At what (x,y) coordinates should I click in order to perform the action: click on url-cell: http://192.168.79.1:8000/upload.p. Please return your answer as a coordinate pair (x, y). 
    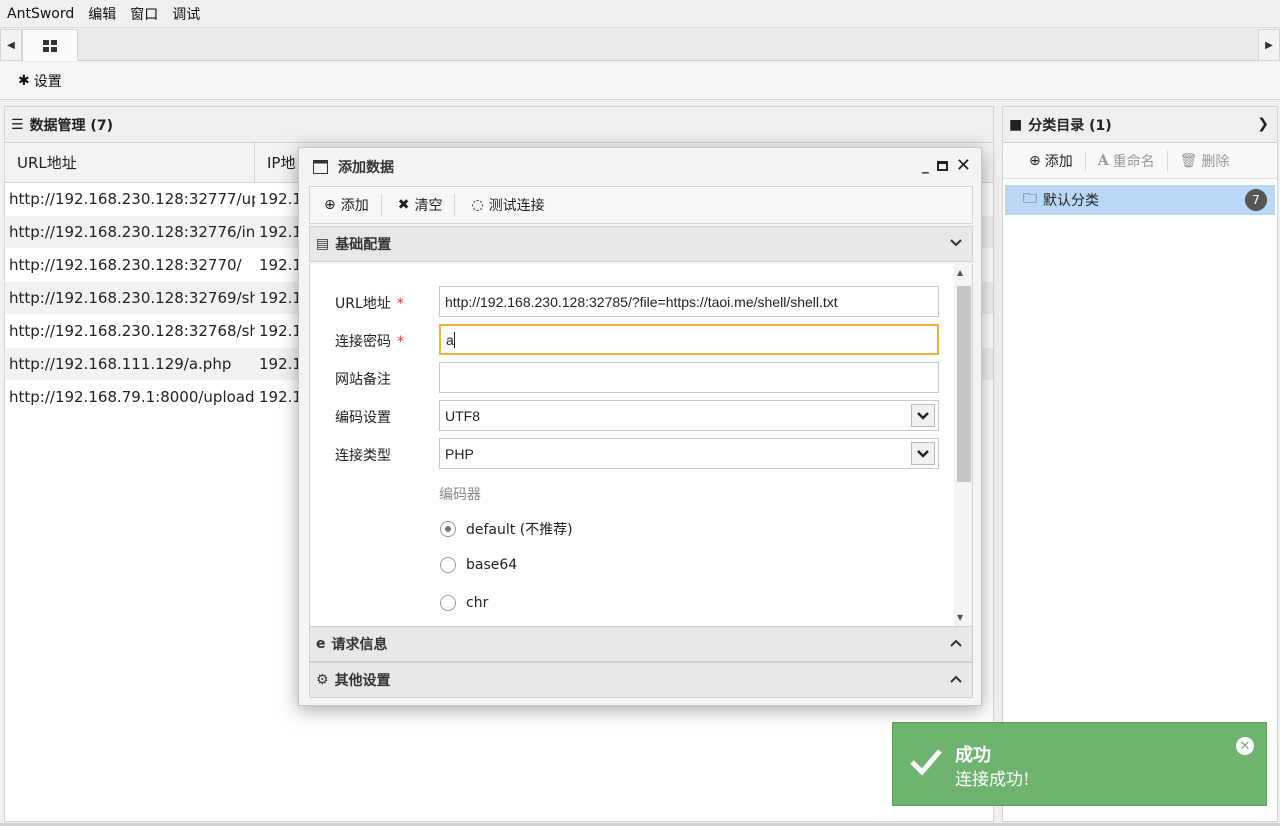
    Looking at the image, I should click on (132, 397).